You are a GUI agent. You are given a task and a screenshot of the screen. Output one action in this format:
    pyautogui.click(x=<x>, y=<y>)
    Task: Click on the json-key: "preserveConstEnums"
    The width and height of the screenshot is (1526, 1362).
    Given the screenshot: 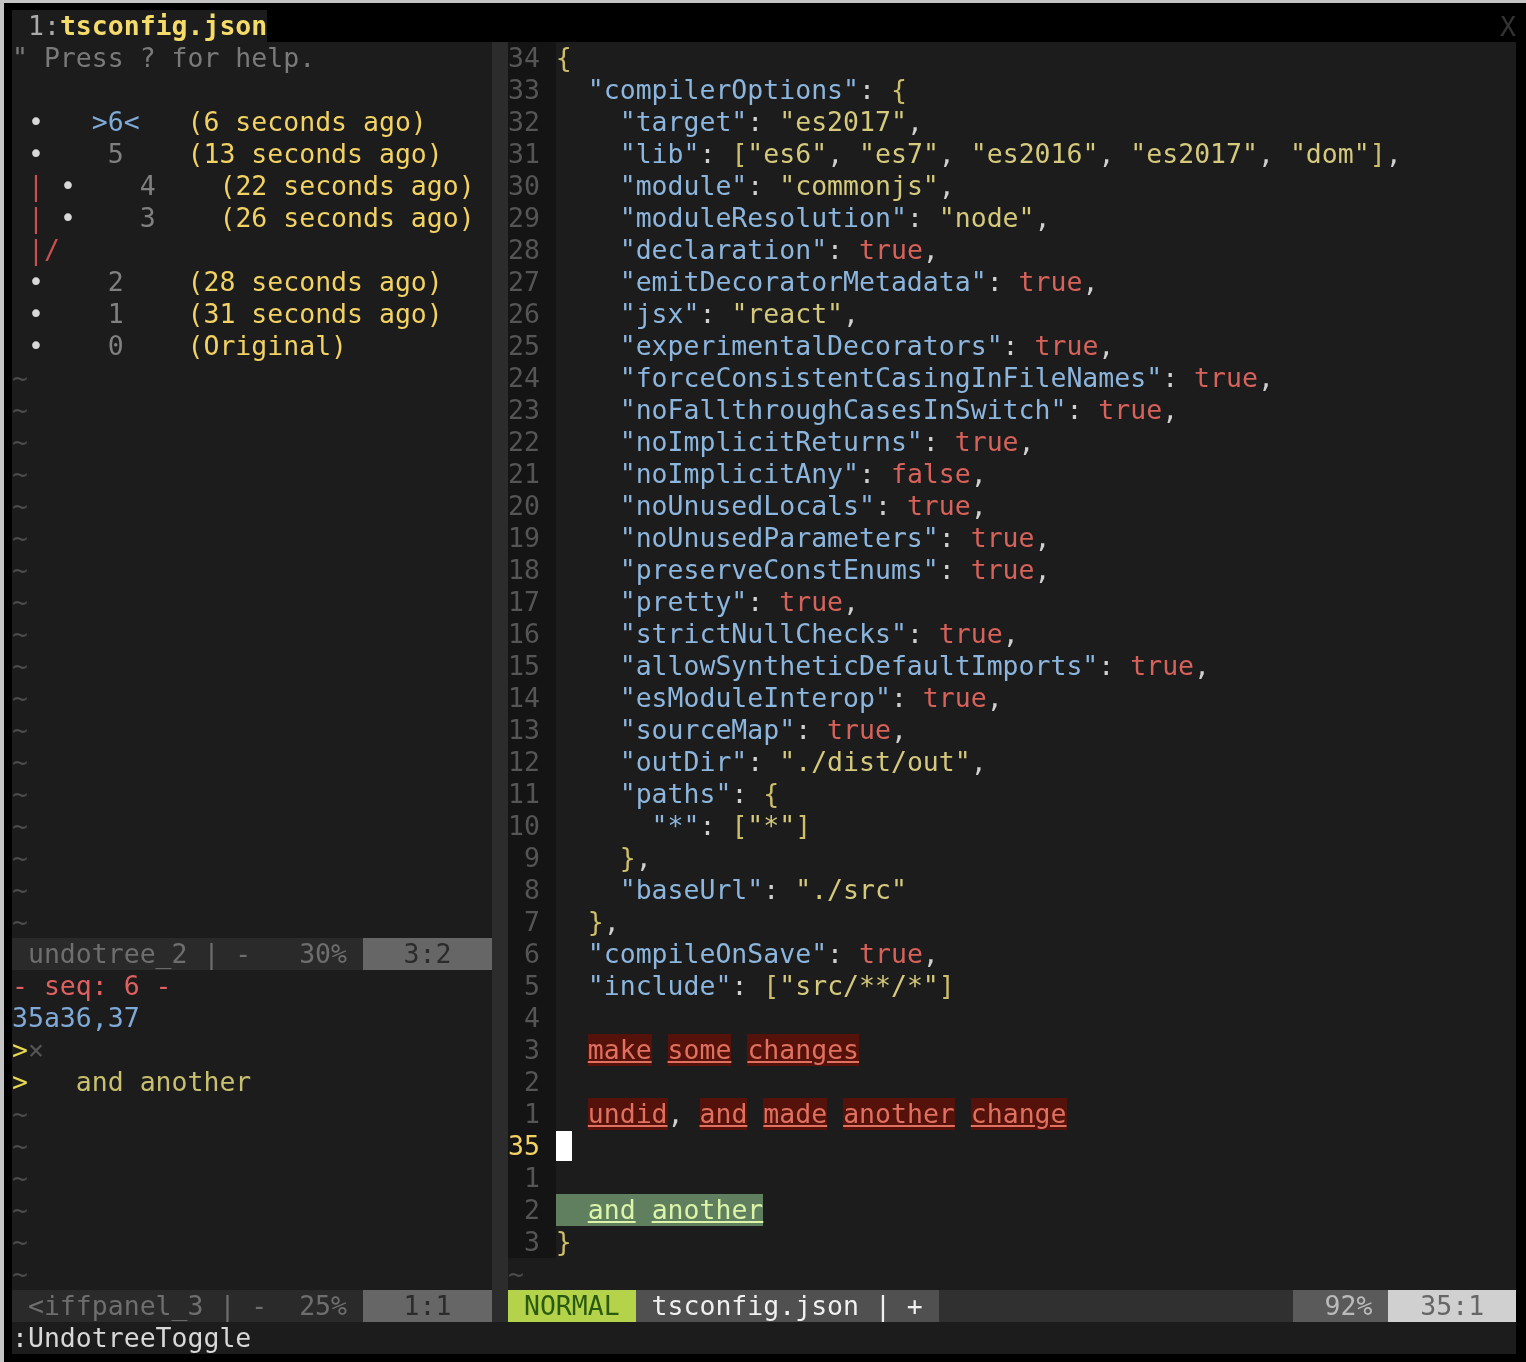 What is the action you would take?
    pyautogui.click(x=779, y=570)
    